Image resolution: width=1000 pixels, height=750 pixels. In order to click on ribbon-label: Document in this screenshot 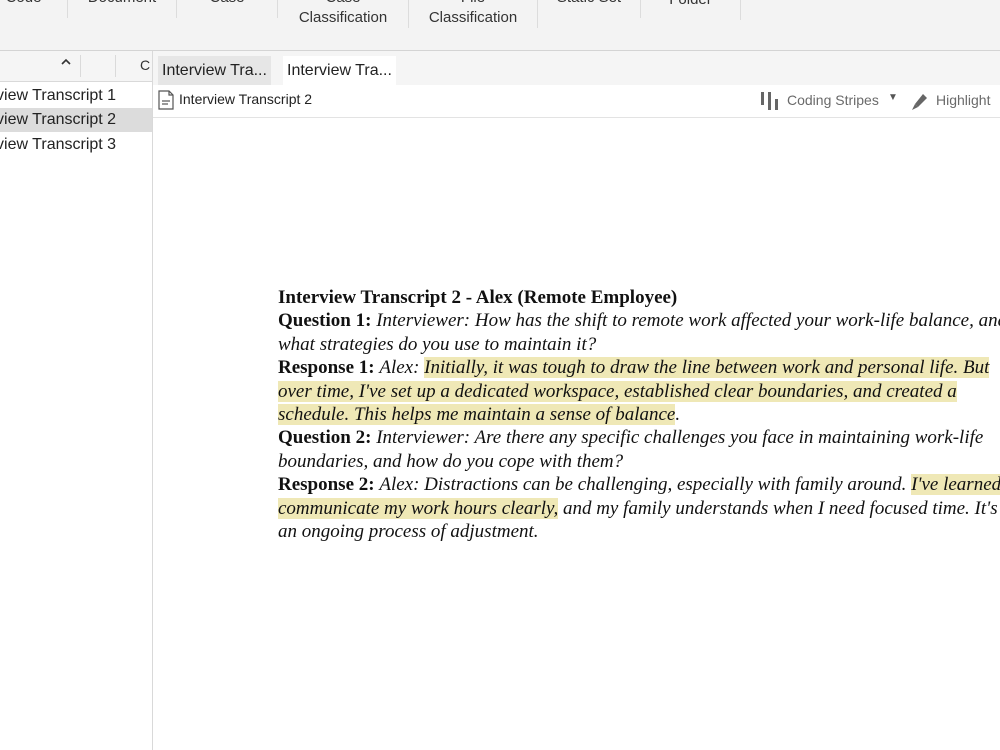, I will do `click(122, 4)`.